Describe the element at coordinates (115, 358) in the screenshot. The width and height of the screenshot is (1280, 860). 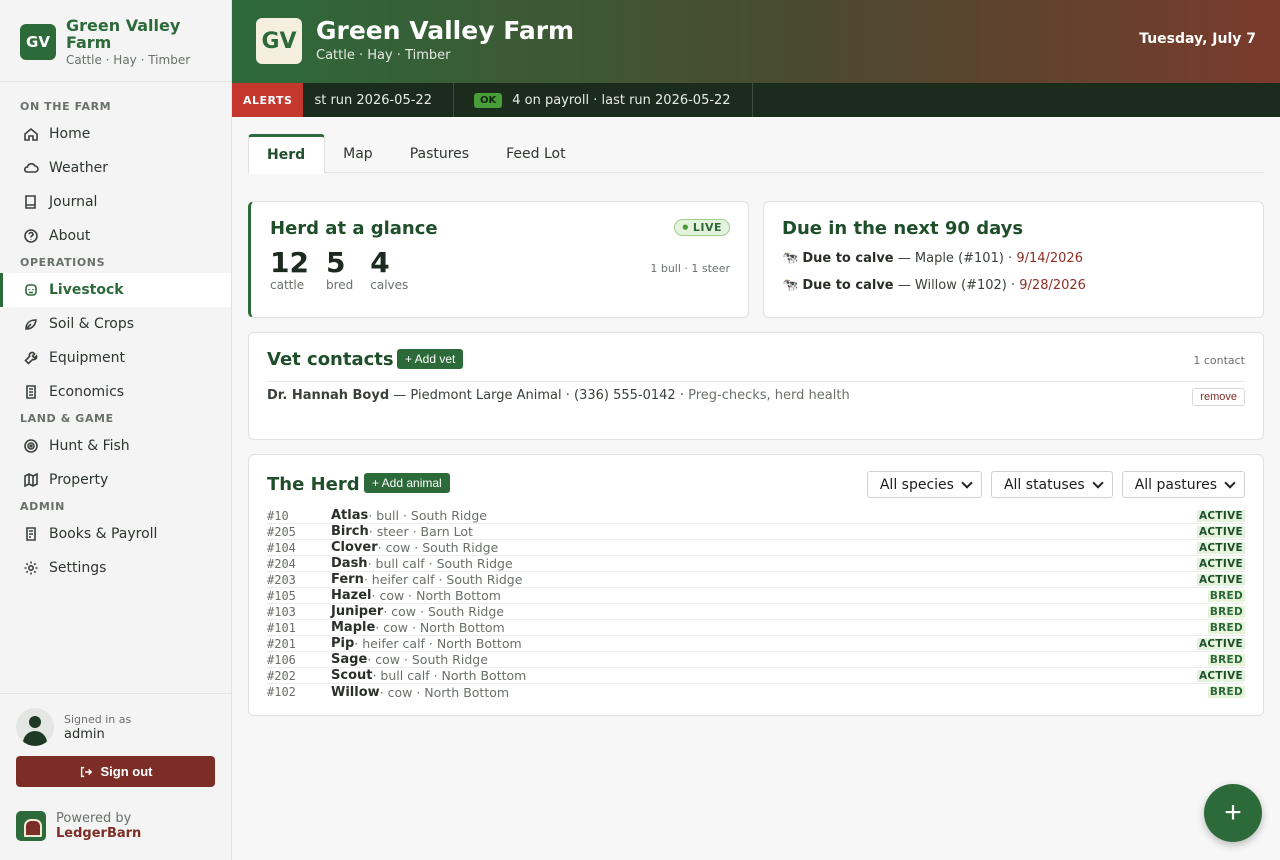
I see `sidebar-item-equipment: Equipment` at that location.